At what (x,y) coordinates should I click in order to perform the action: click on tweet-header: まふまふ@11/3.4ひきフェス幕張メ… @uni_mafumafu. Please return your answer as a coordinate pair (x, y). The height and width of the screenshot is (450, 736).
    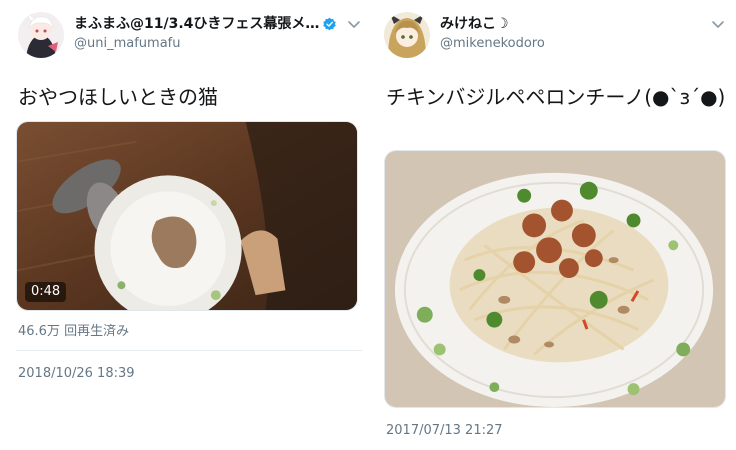
    Looking at the image, I should click on (190, 36).